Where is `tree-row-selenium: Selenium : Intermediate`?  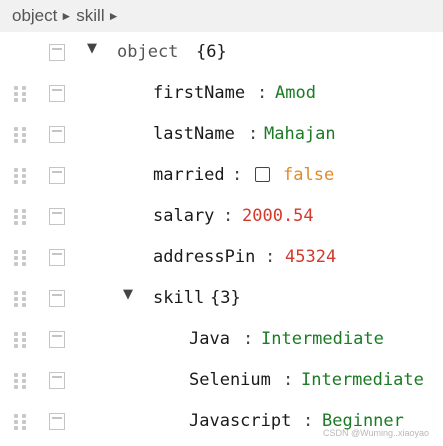 tree-row-selenium: Selenium : Intermediate is located at coordinates (221, 380).